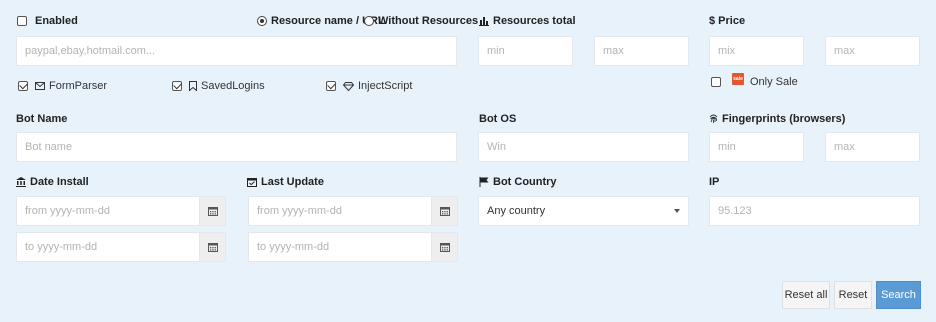  What do you see at coordinates (738, 79) in the screenshot?
I see `sale-tag-icon: sale` at bounding box center [738, 79].